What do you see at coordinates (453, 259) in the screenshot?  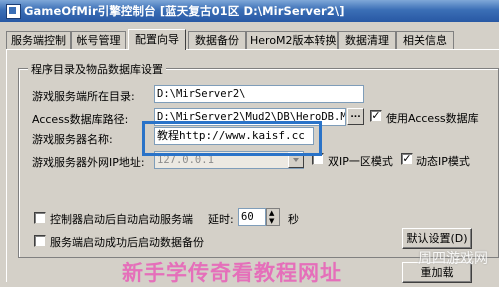 I see `watermark-text: 周四游戏网` at bounding box center [453, 259].